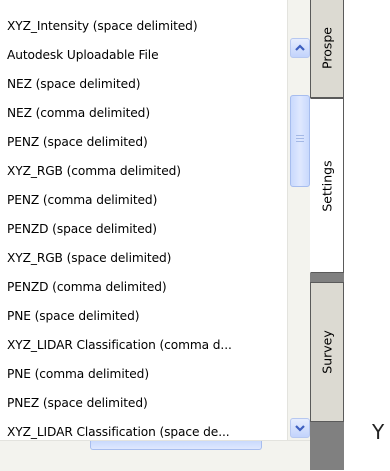  I want to click on list-item: PENZD (comma delimited), so click(87, 287).